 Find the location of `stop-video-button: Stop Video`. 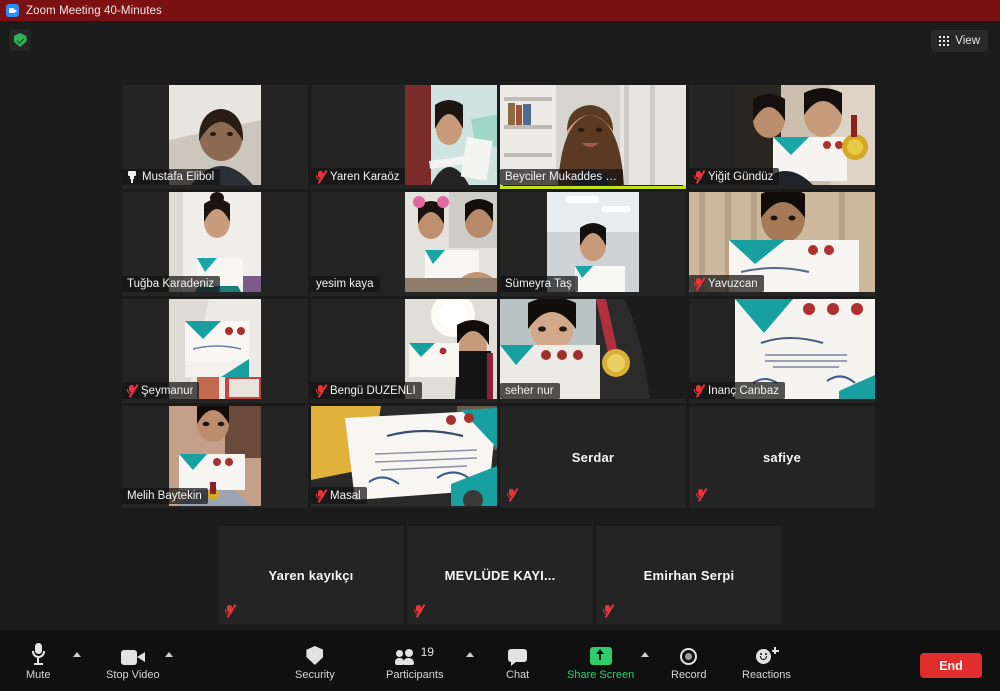

stop-video-button: Stop Video is located at coordinates (133, 660).